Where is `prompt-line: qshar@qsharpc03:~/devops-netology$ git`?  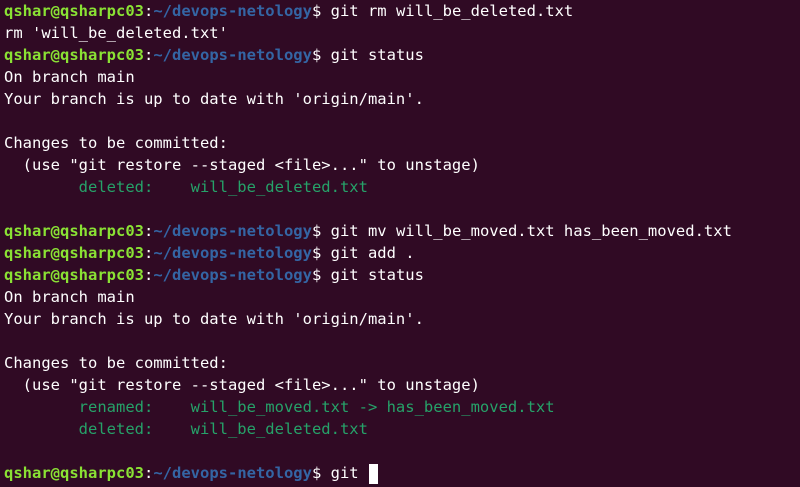
prompt-line: qshar@qsharpc03:~/devops-netology$ git is located at coordinates (402, 473).